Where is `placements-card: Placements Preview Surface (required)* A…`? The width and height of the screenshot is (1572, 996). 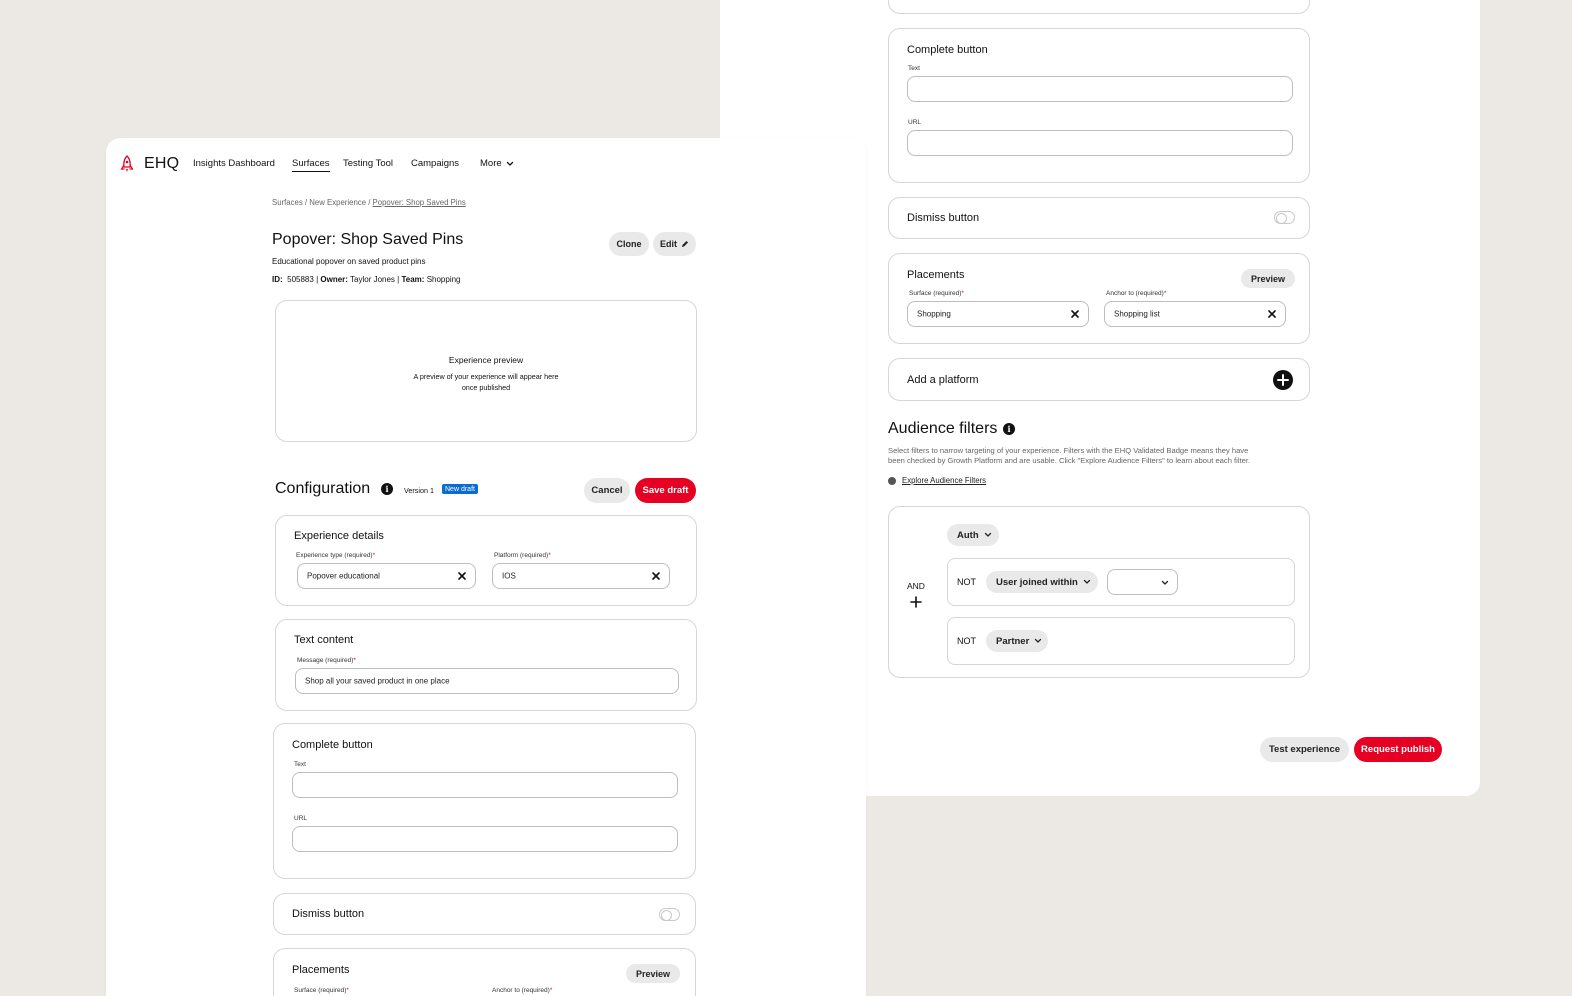
placements-card: Placements Preview Surface (required)* A… is located at coordinates (484, 972).